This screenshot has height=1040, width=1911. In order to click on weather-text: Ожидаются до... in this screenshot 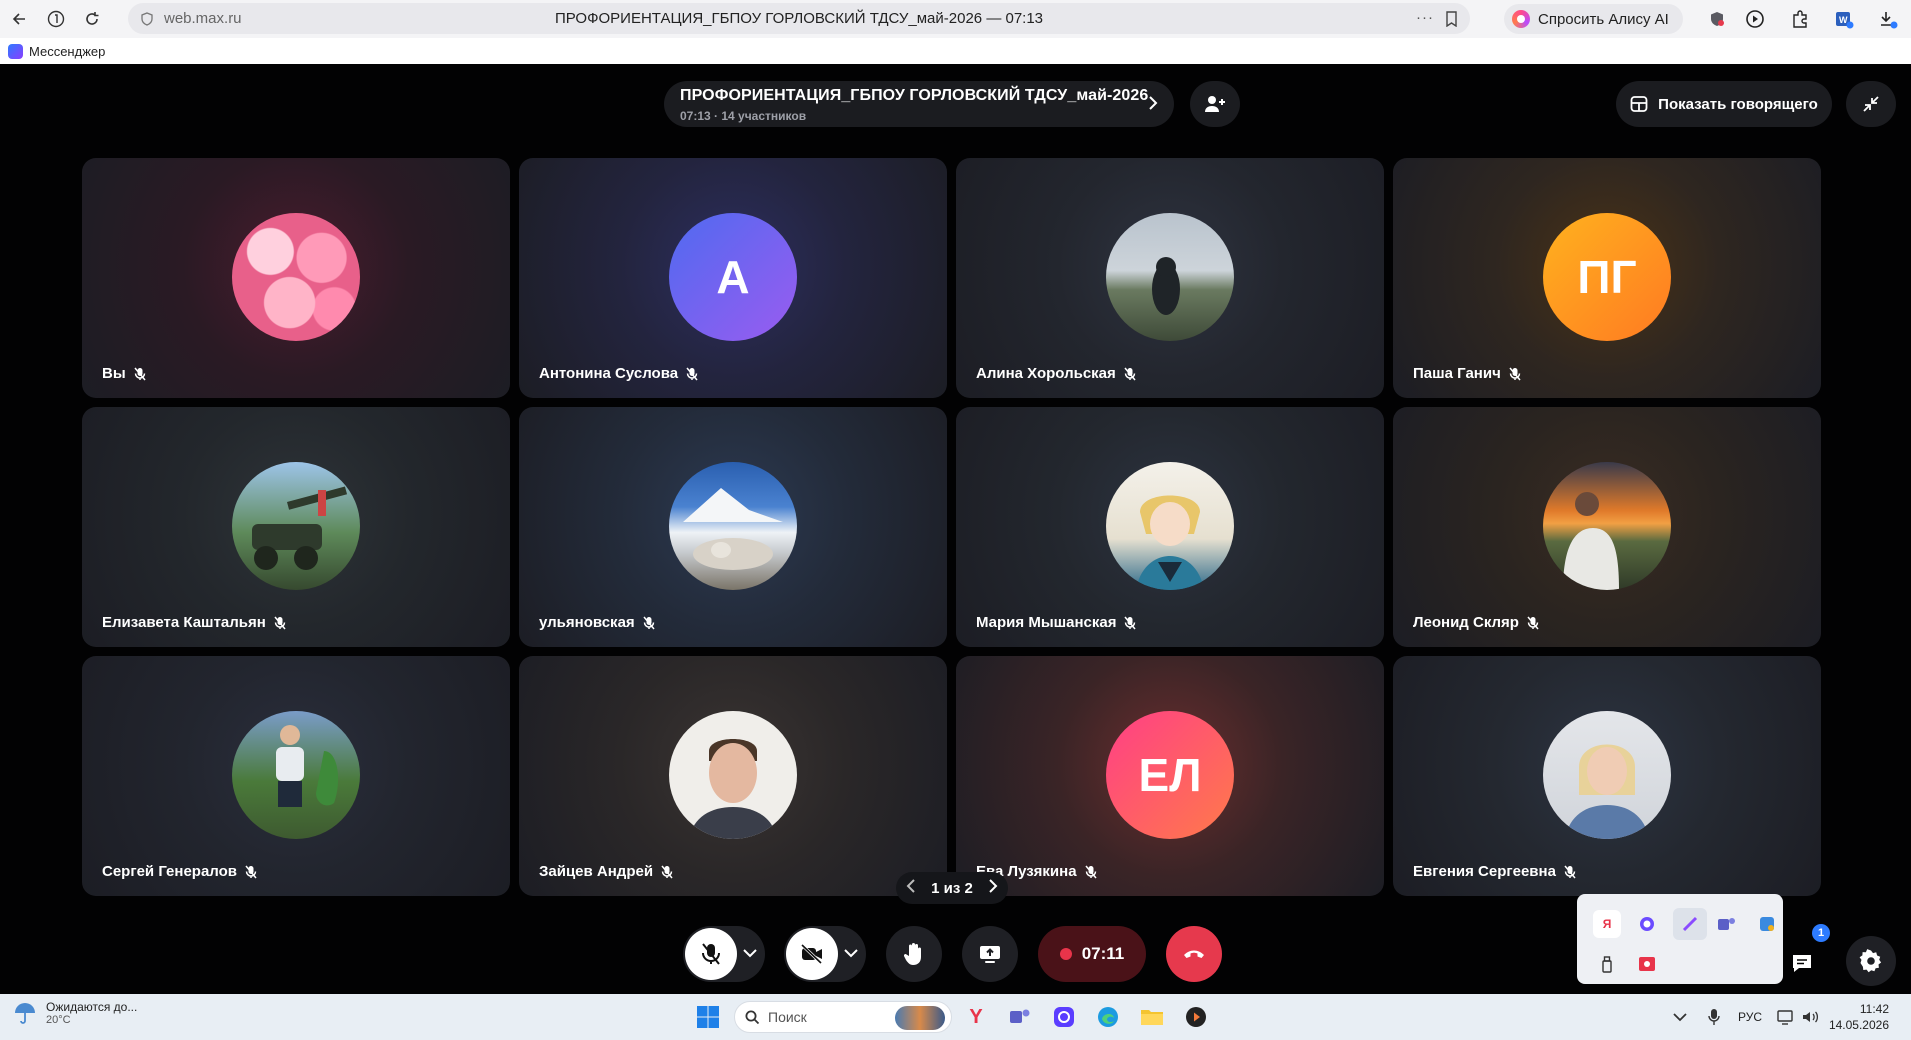, I will do `click(92, 1007)`.